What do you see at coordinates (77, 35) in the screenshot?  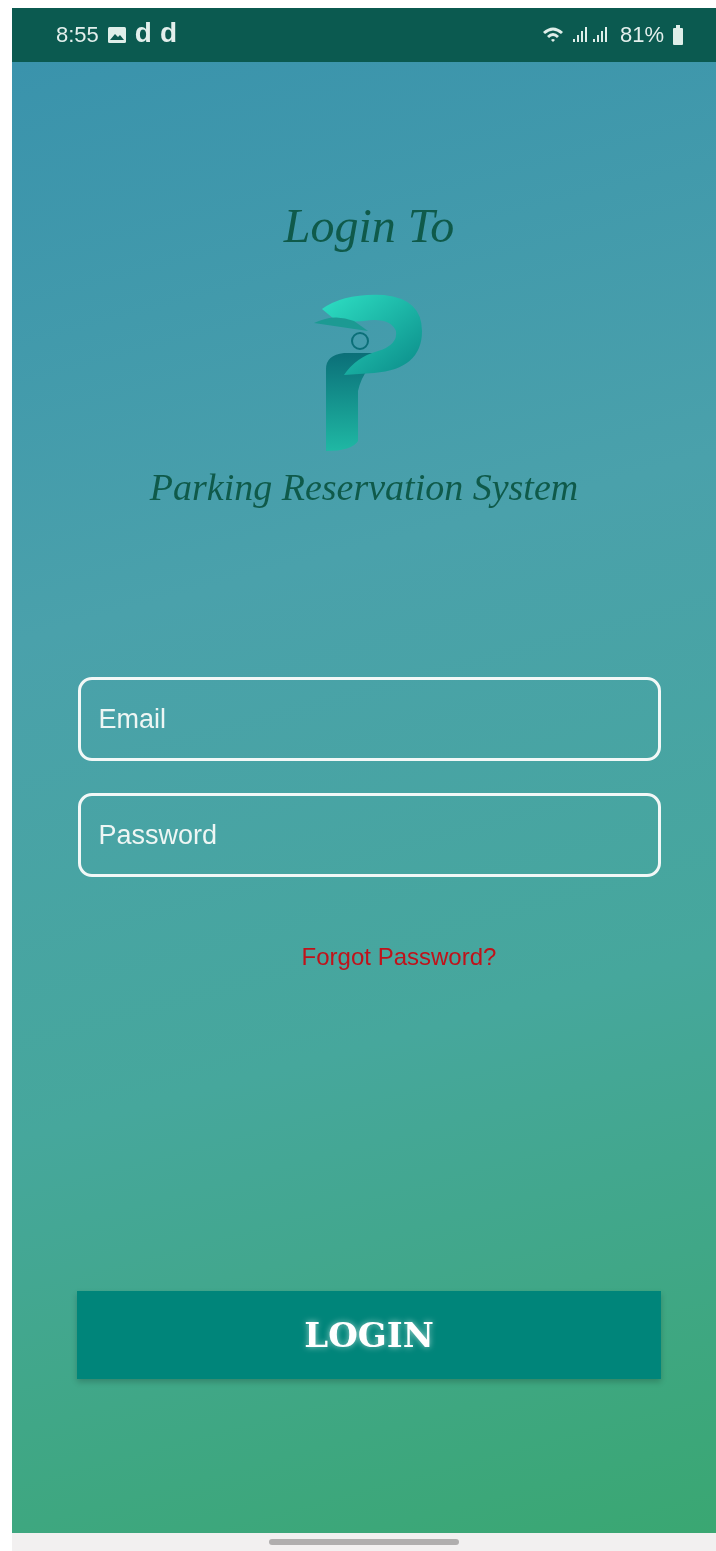 I see `clock: 8:55` at bounding box center [77, 35].